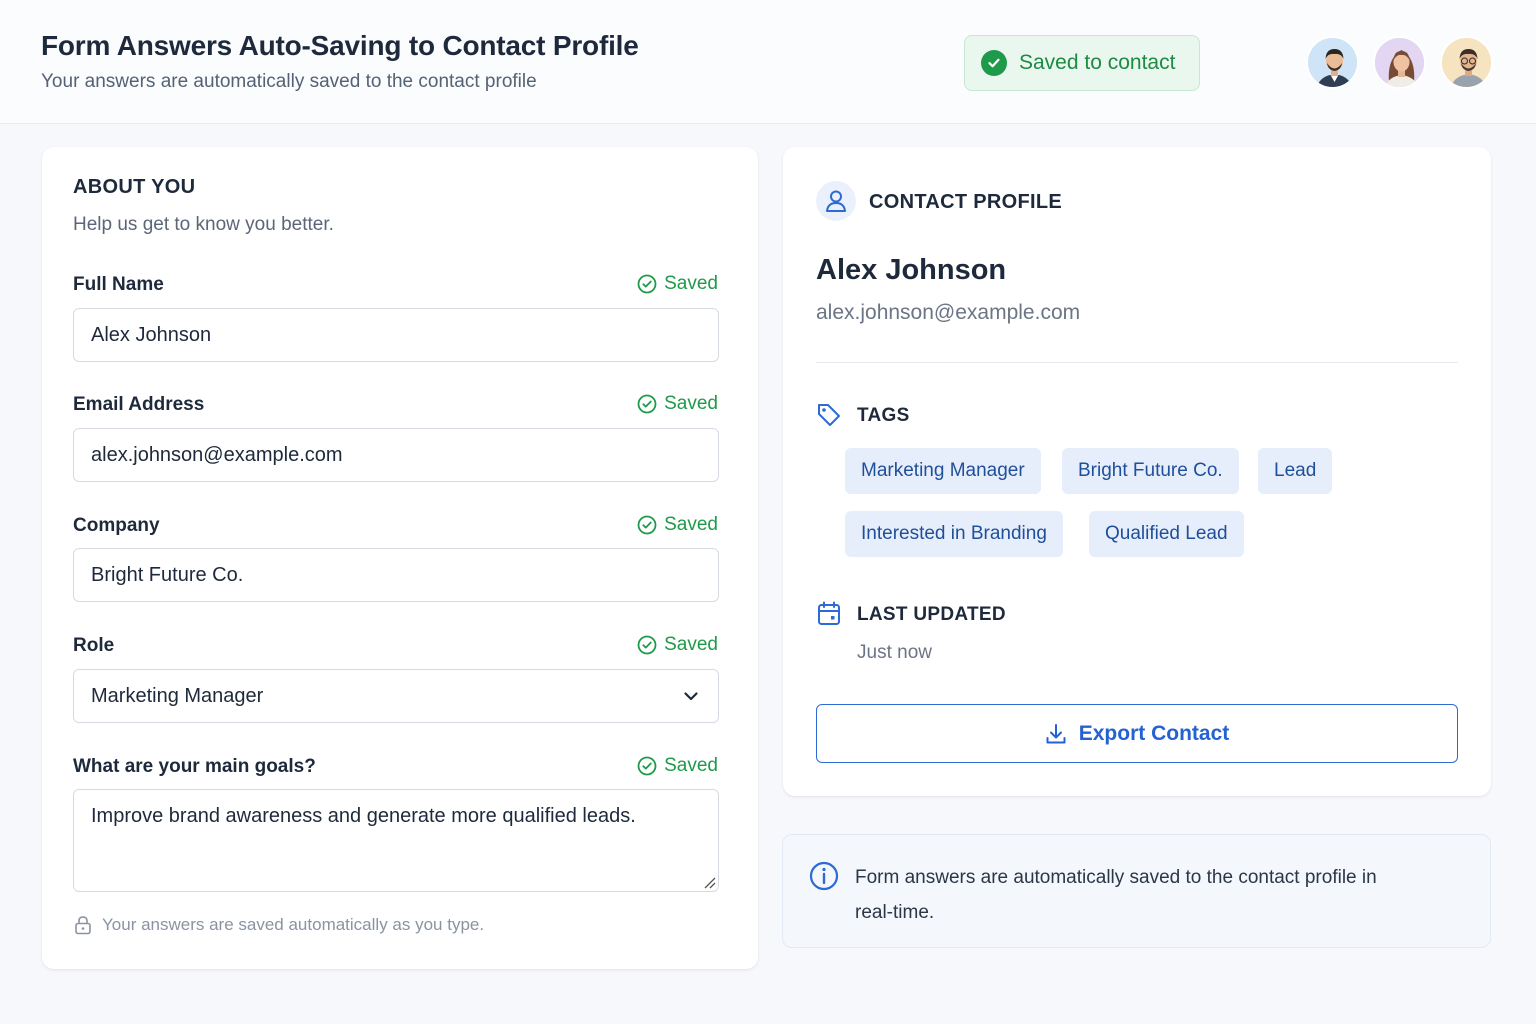 This screenshot has width=1536, height=1024. Describe the element at coordinates (116, 525) in the screenshot. I see `company-label: Company` at that location.